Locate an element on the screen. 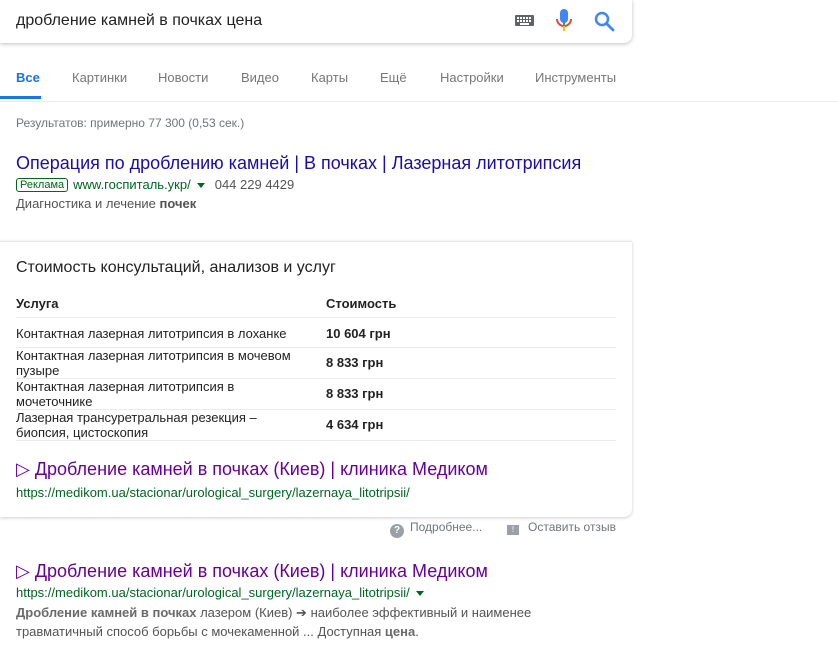 This screenshot has width=838, height=665. table-header-price: Стоимость is located at coordinates (361, 303).